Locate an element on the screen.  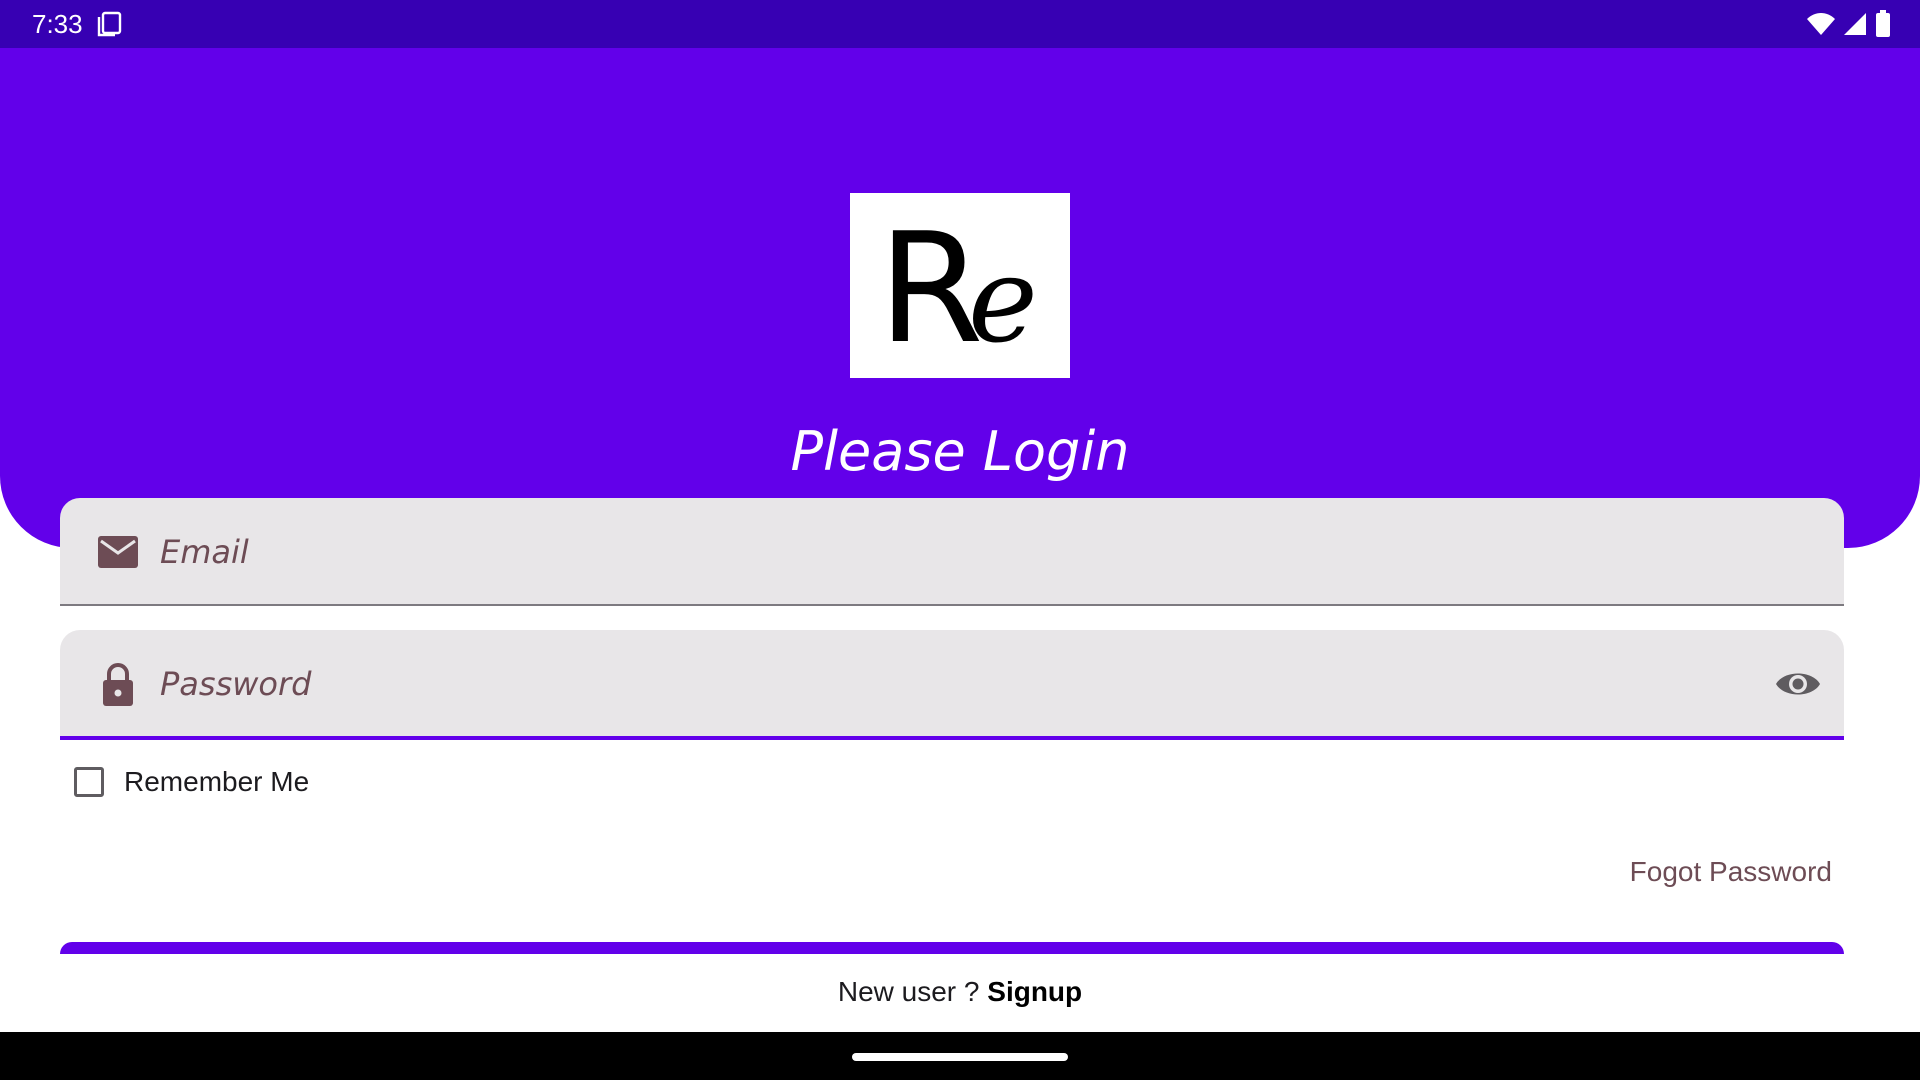
remember-me-row: Remember Me is located at coordinates (191, 782).